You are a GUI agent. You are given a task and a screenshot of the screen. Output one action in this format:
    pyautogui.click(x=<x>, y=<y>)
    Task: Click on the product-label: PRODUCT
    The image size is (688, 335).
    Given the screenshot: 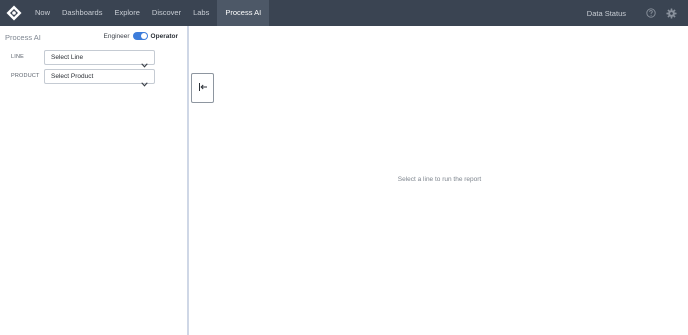 What is the action you would take?
    pyautogui.click(x=25, y=76)
    